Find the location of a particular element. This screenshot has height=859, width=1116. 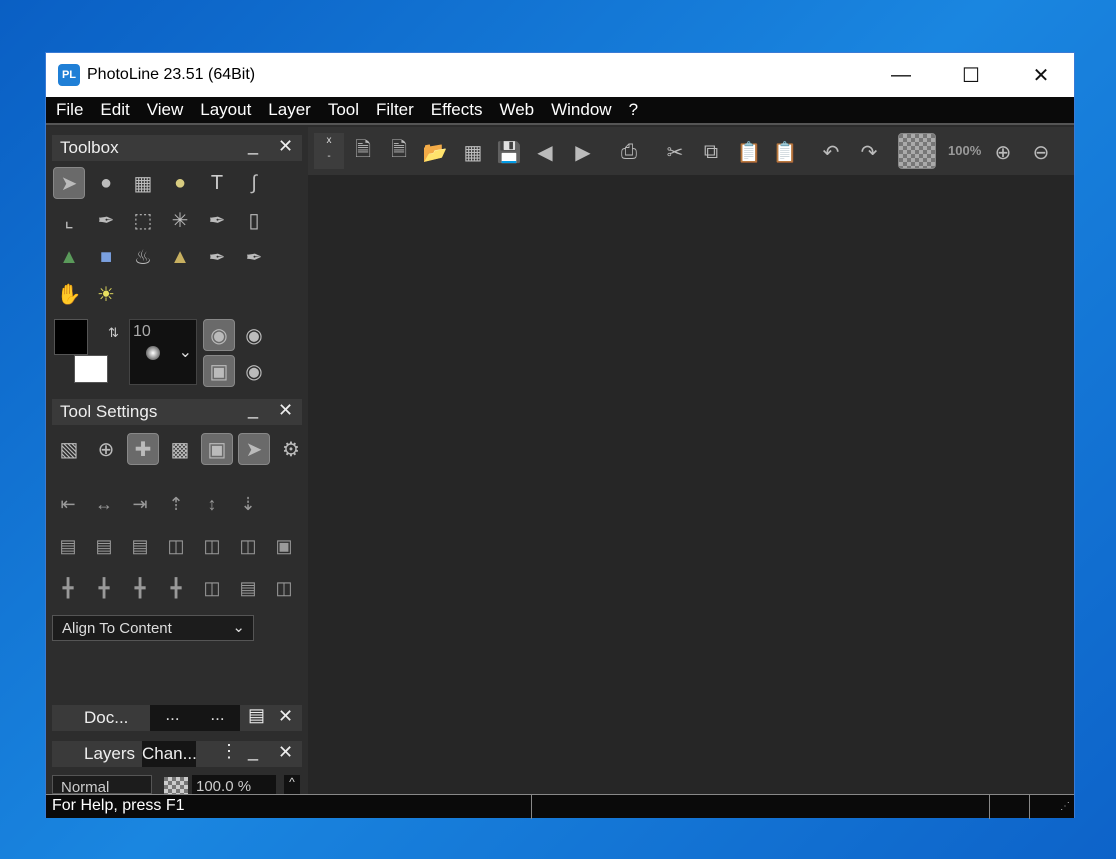

pointer-icon: ➤ is located at coordinates (254, 449).